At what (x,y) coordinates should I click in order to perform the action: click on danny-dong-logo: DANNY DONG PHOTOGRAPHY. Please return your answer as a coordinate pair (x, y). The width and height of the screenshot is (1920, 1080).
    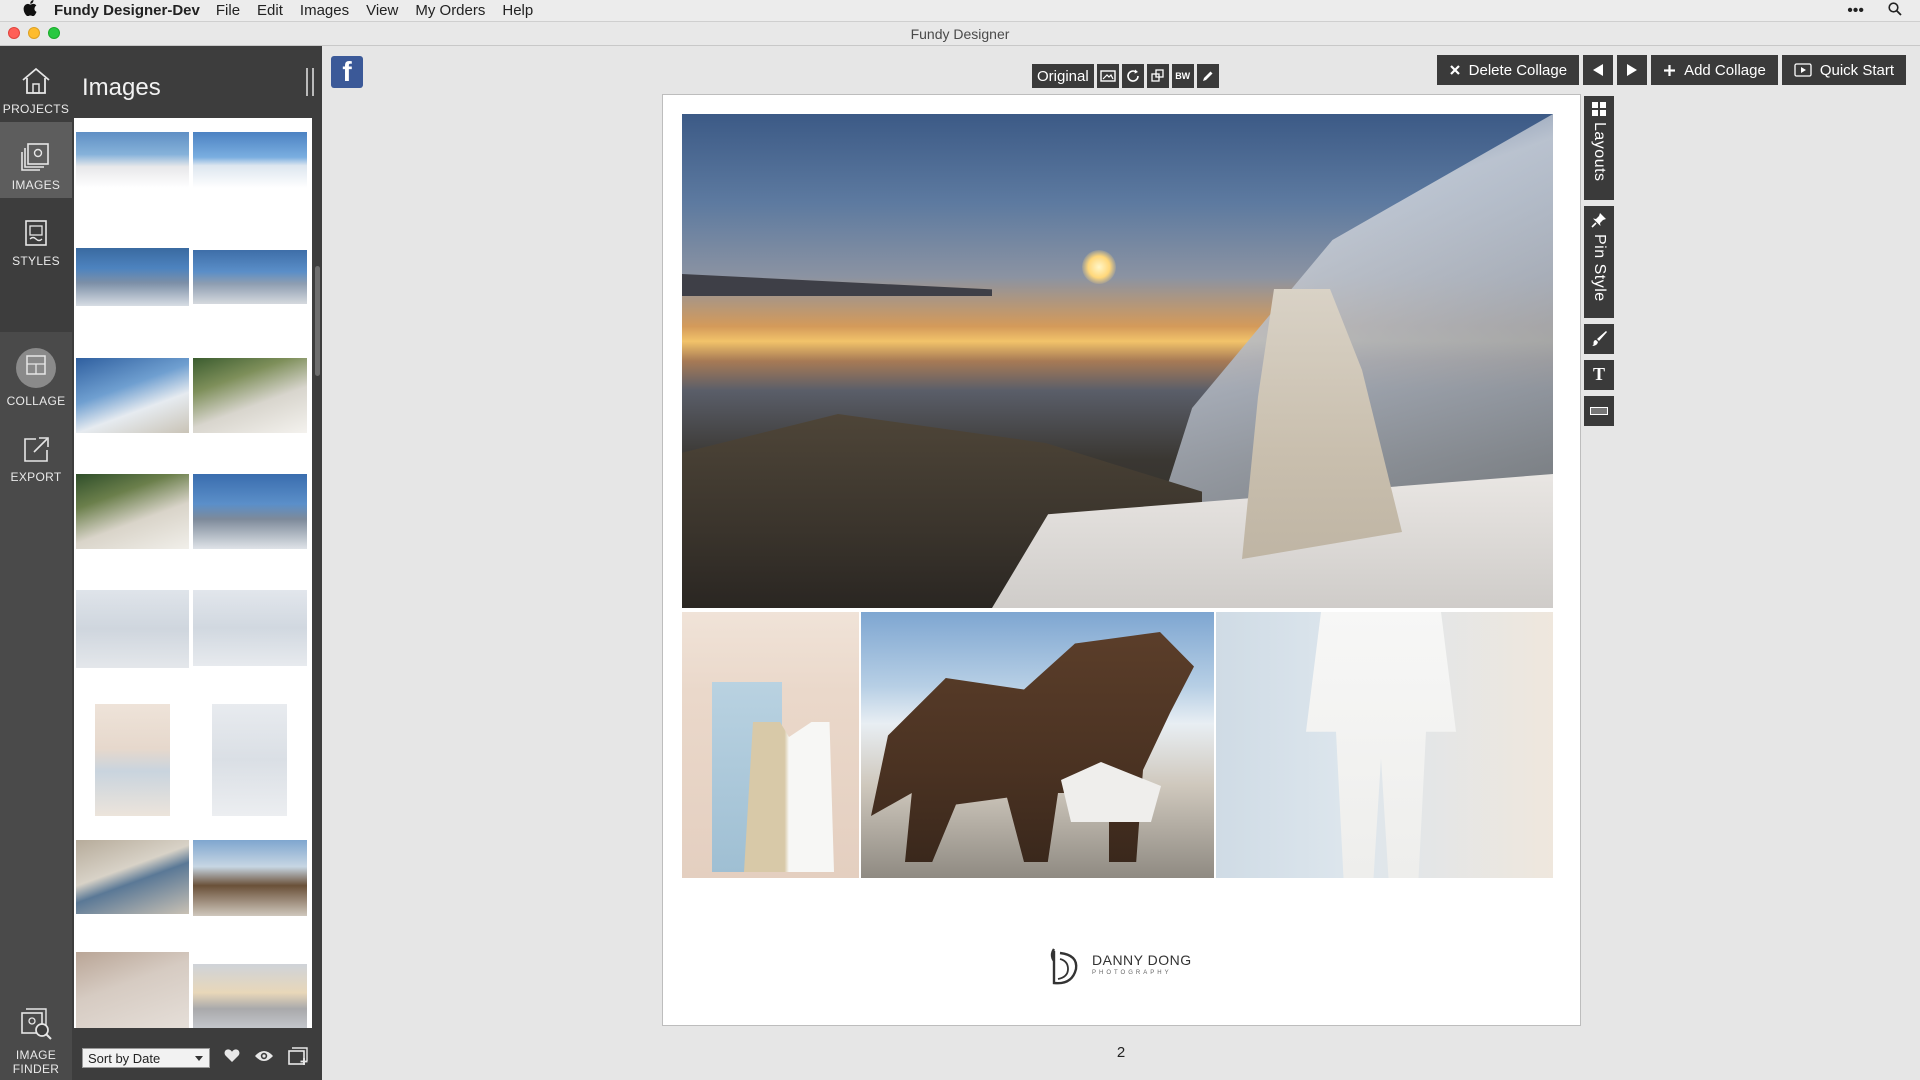
    Looking at the image, I should click on (1119, 967).